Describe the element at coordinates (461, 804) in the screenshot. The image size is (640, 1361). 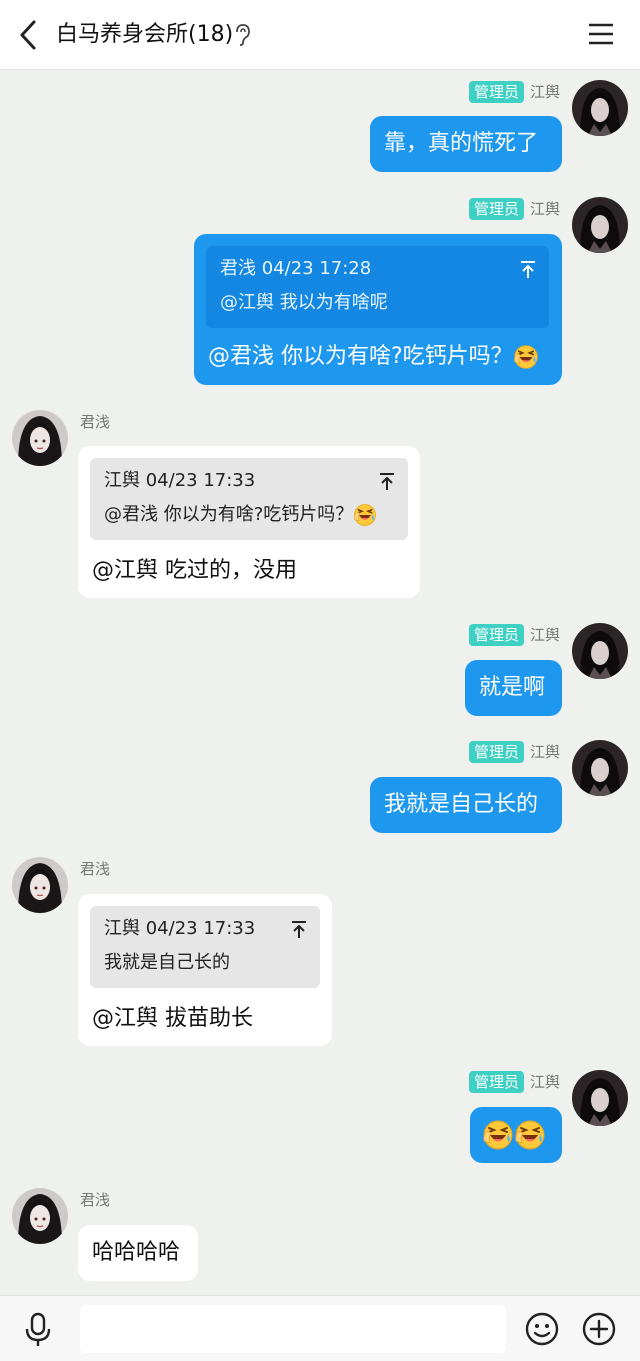
I see `message-text: 我就是自己长的` at that location.